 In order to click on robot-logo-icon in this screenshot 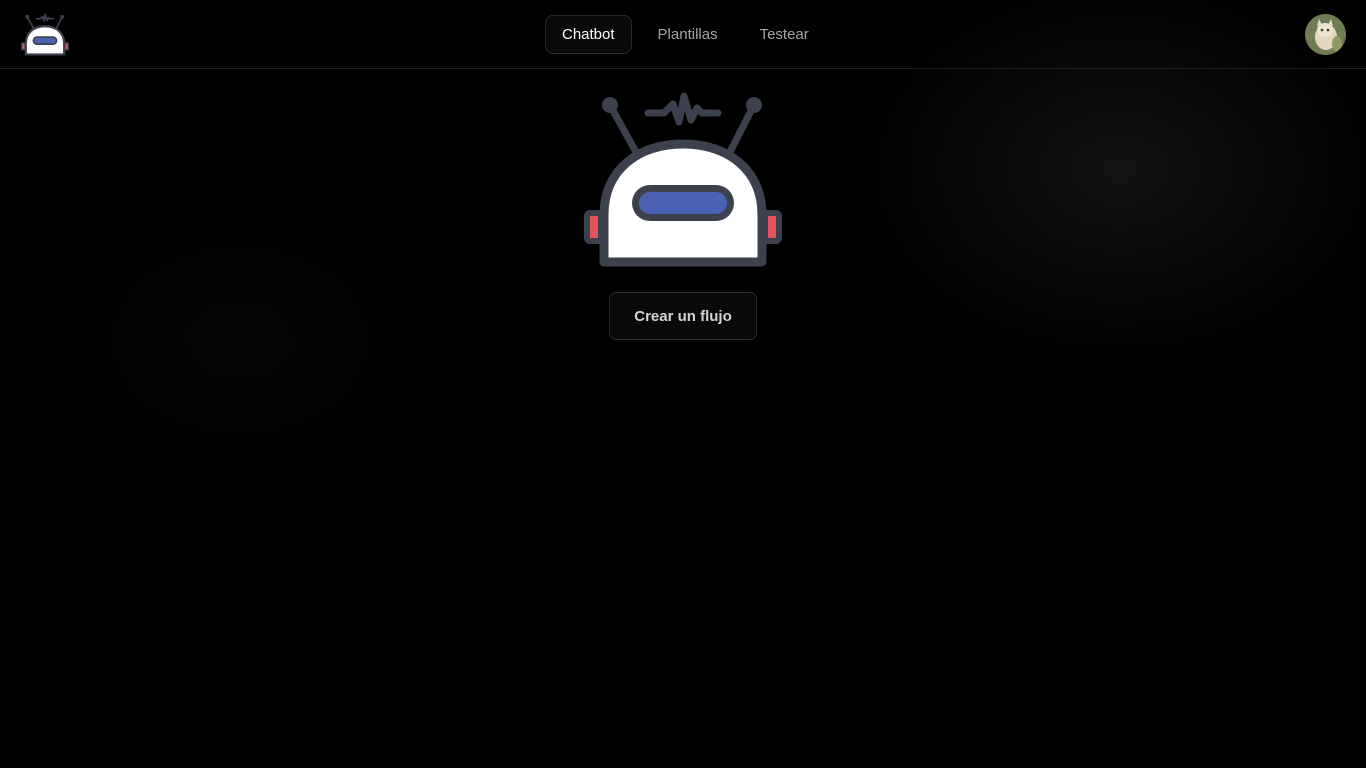, I will do `click(45, 35)`.